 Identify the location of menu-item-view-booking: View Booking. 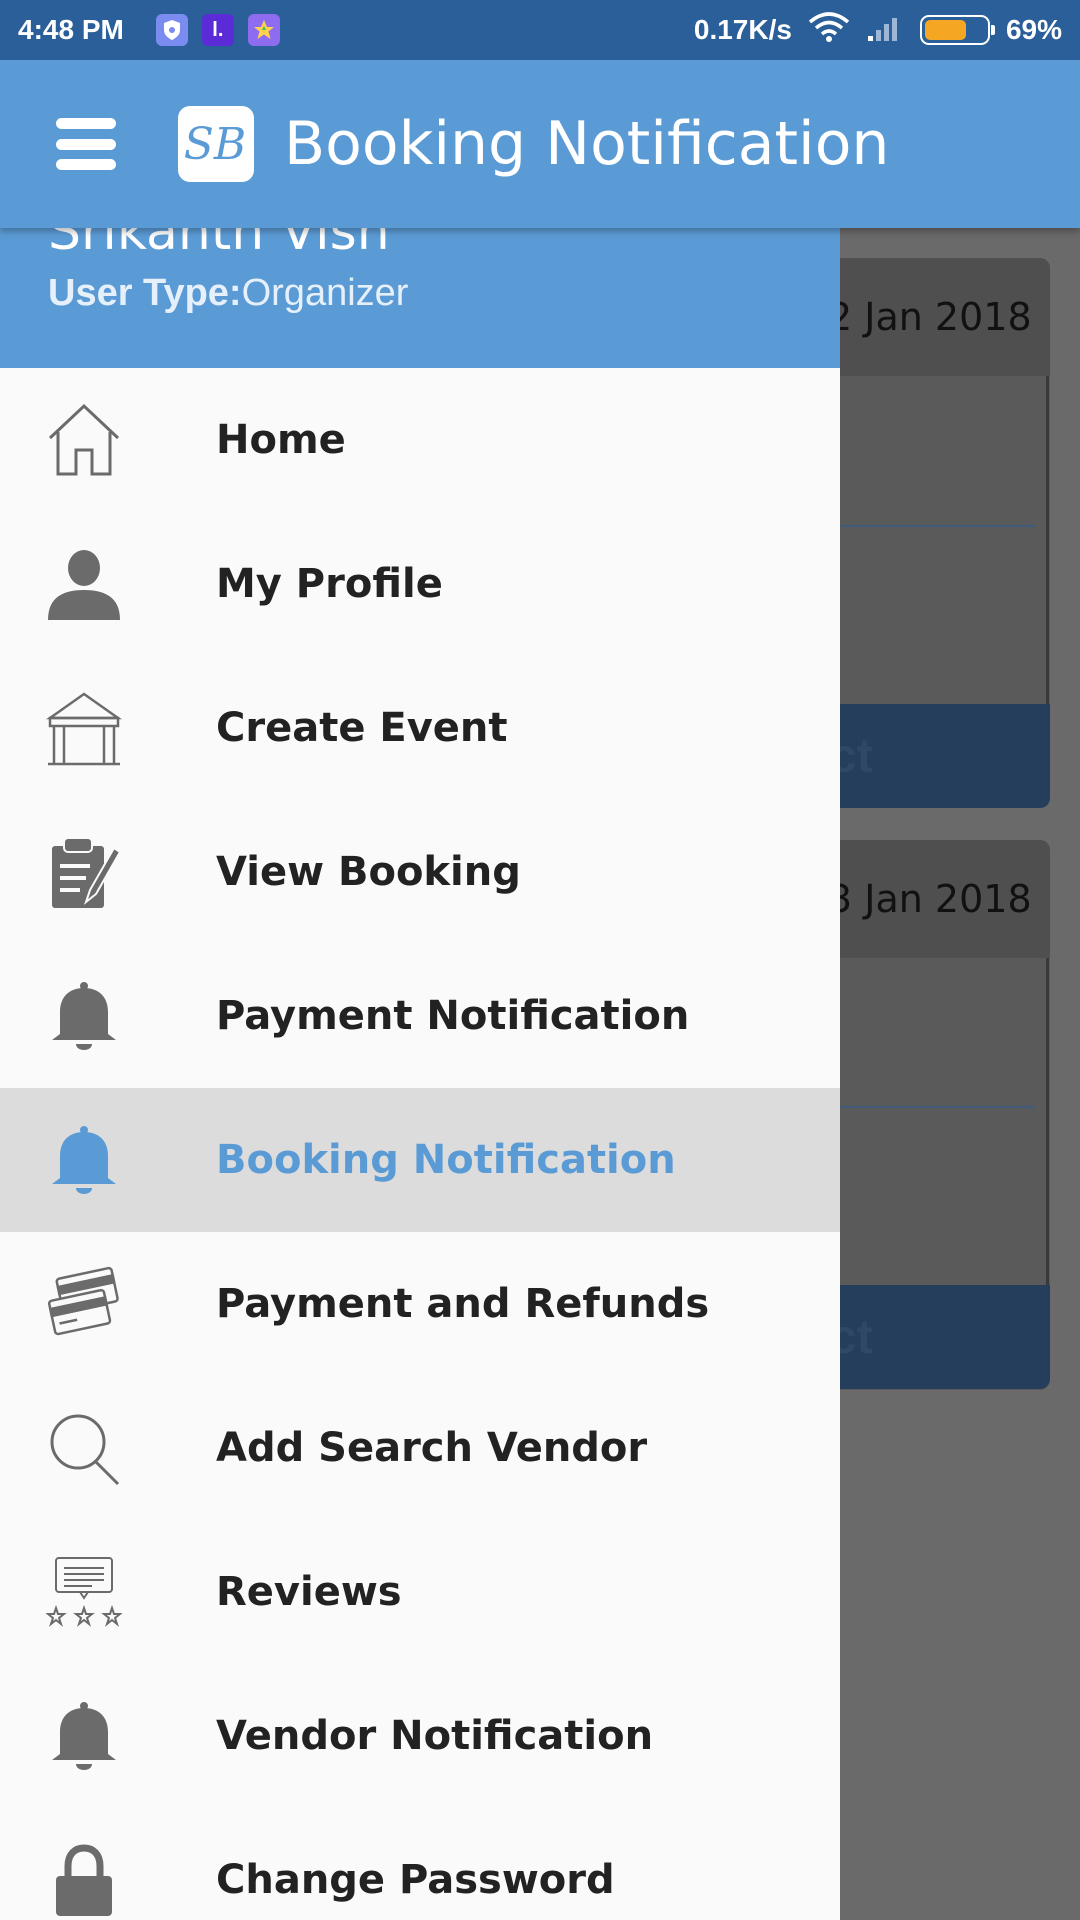
(420, 872).